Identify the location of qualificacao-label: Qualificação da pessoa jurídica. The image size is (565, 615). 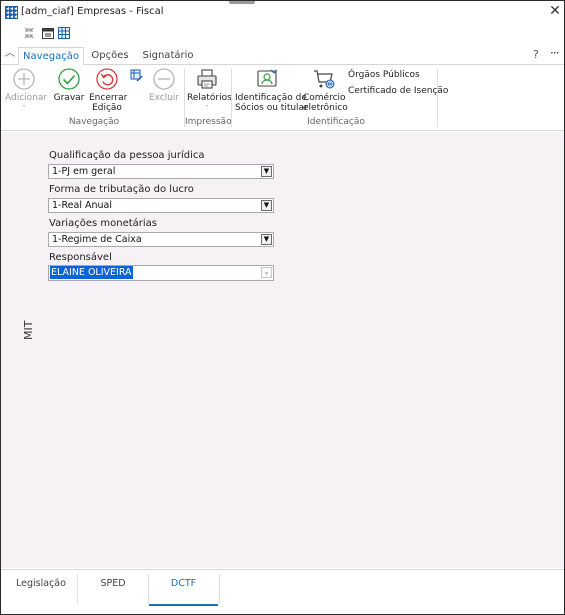
(127, 155).